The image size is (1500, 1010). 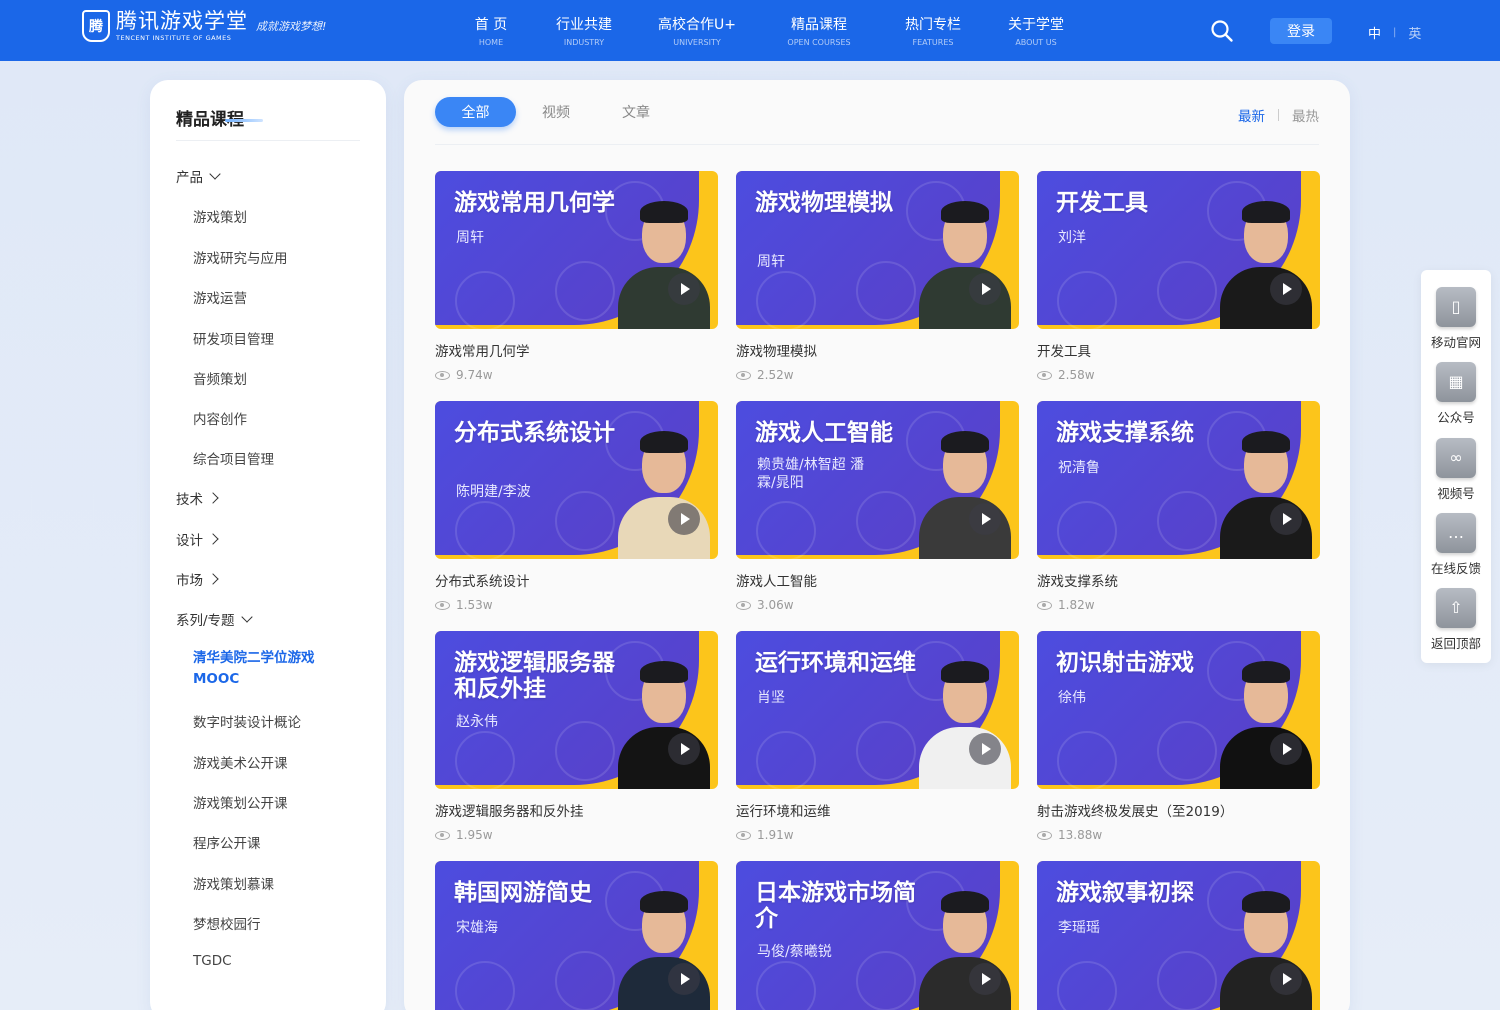 I want to click on course-thumbnail: 分布式系统设计 陈明建/李波, so click(x=576, y=480).